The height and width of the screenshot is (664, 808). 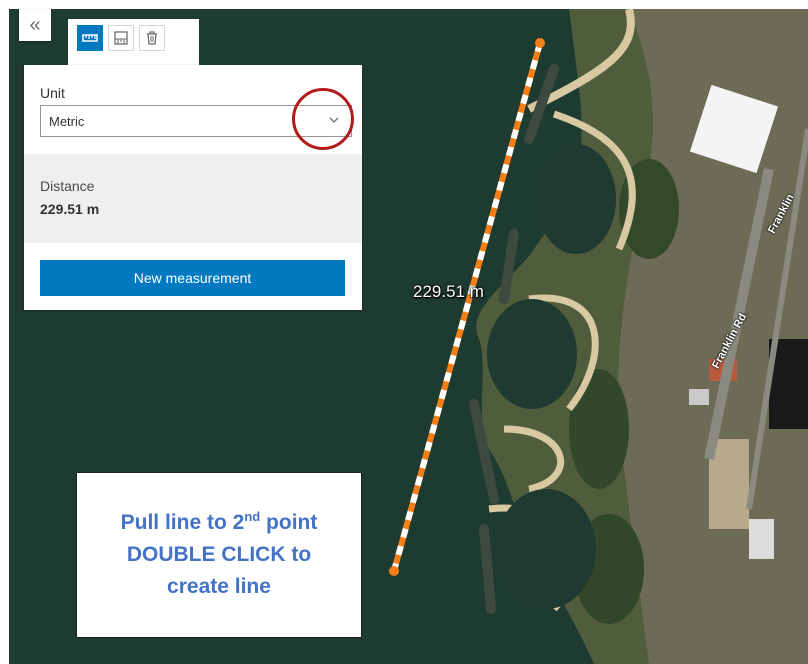 I want to click on distance-result: Distance 229.51 m, so click(x=193, y=198).